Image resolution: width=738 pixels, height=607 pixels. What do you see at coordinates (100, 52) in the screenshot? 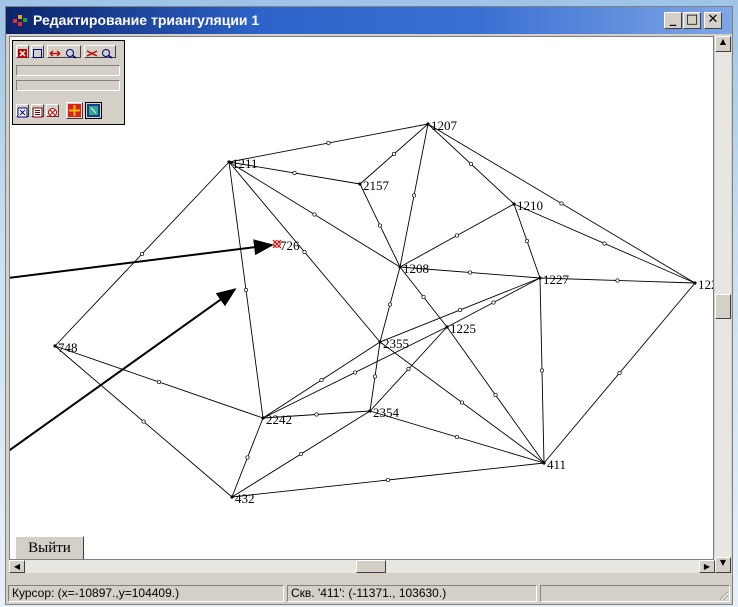
I see `zoom-out-icon` at bounding box center [100, 52].